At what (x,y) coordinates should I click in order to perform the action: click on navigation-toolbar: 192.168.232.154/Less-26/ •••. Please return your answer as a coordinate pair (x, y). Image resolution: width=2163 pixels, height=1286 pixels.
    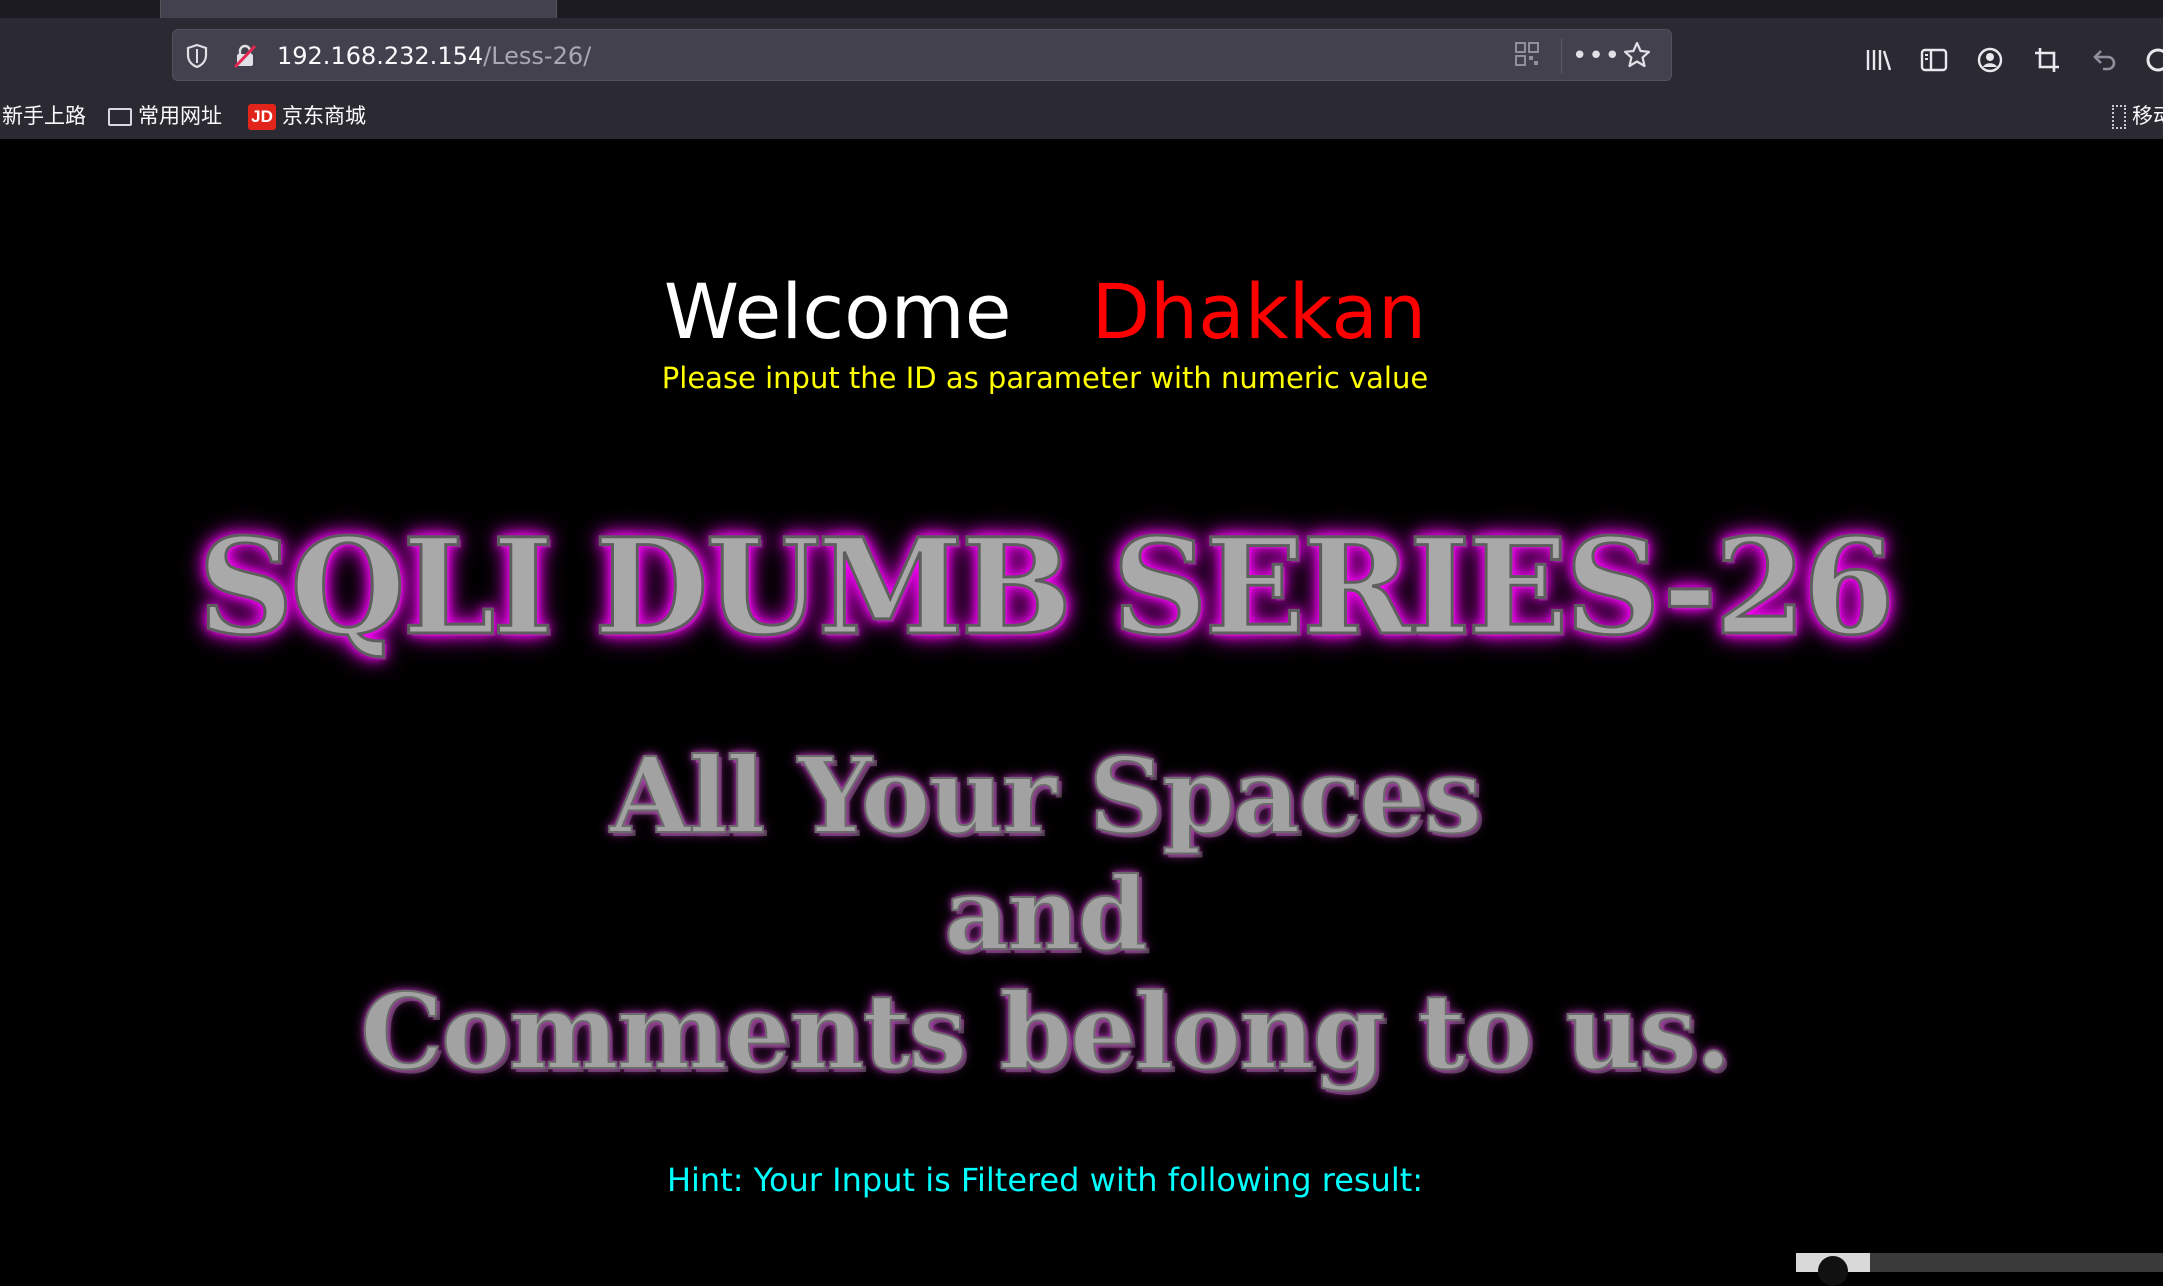
    Looking at the image, I should click on (1081, 56).